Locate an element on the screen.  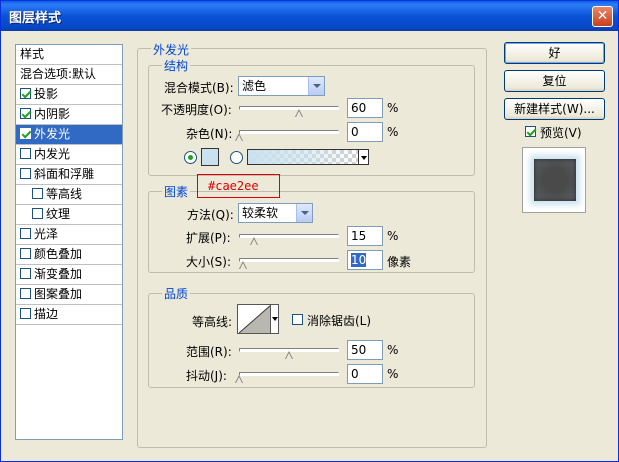
style-list-item: 描边 is located at coordinates (69, 315).